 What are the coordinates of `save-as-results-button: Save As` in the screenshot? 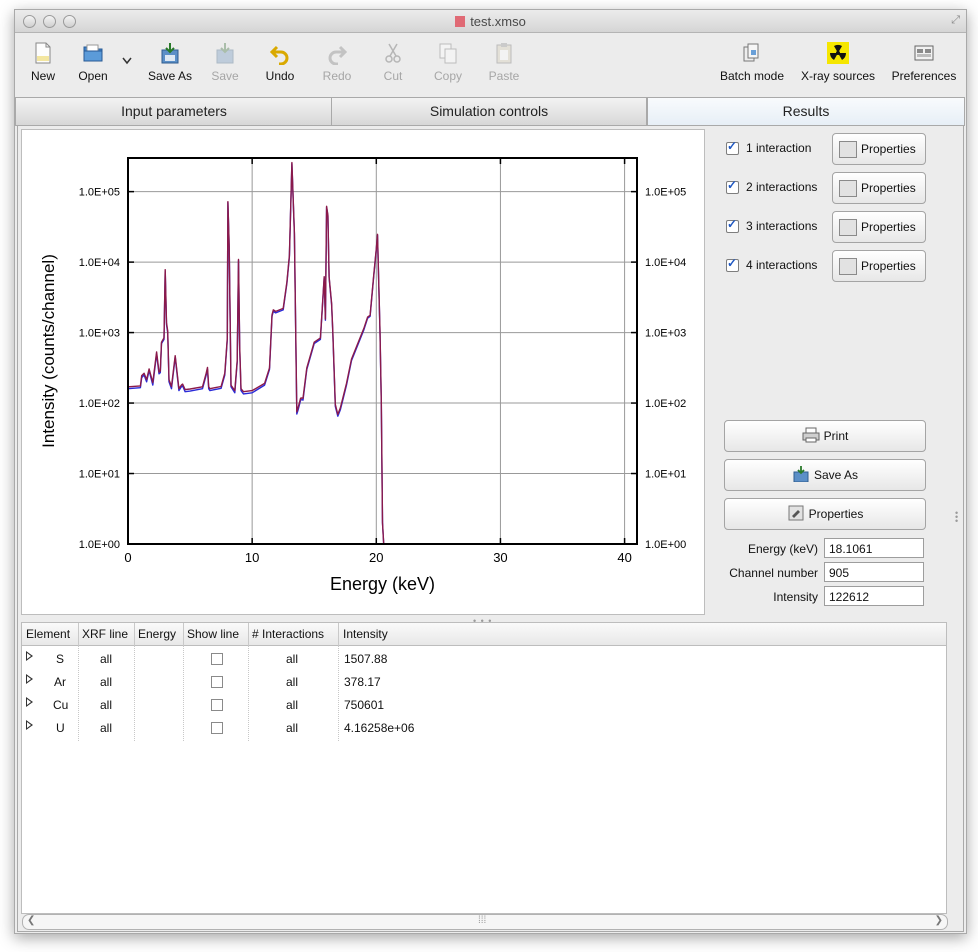 It's located at (825, 475).